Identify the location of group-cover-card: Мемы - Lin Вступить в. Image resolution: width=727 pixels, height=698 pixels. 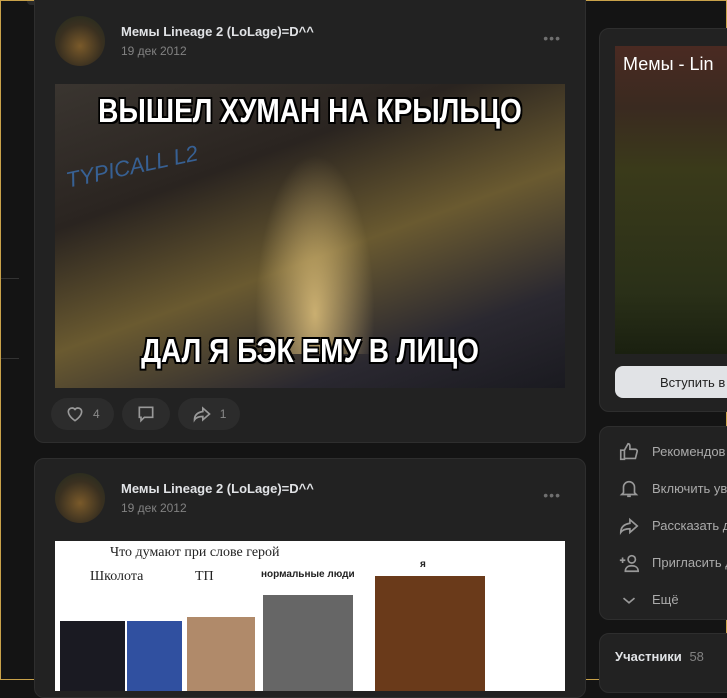
(663, 220).